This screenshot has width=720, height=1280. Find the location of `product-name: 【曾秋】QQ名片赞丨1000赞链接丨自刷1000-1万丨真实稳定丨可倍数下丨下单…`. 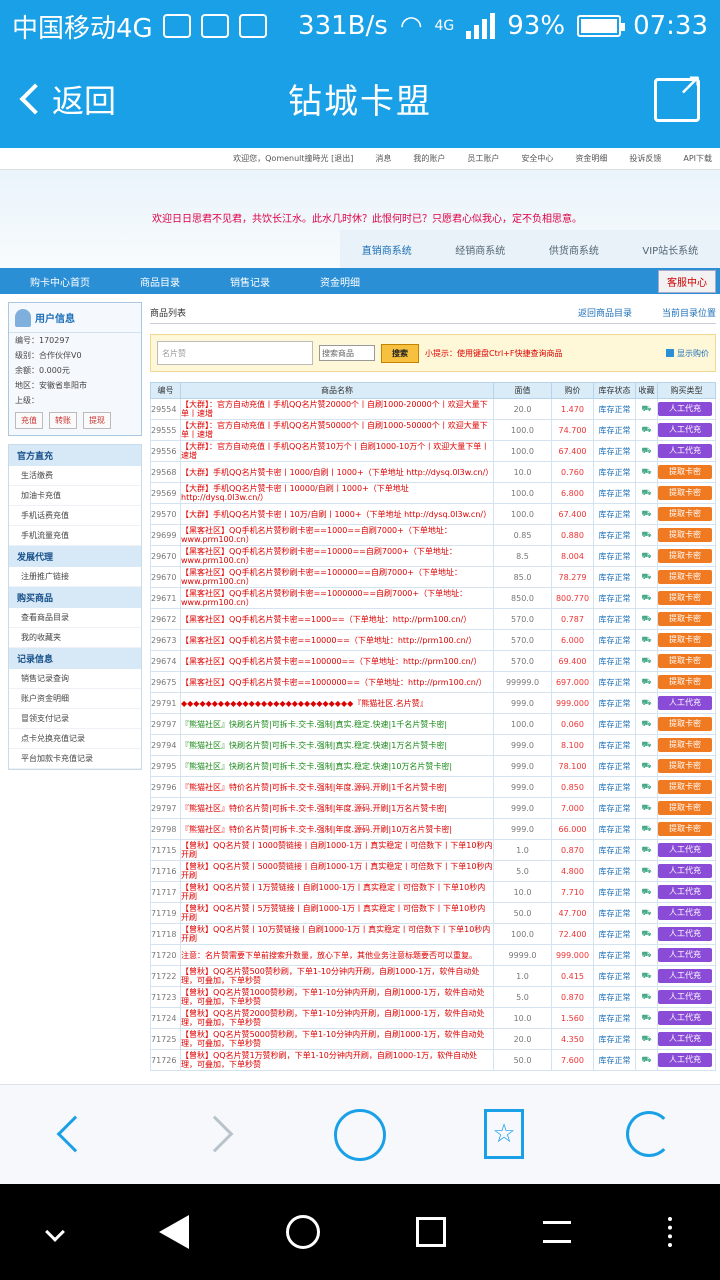

product-name: 【曾秋】QQ名片赞丨1000赞链接丨自刷1000-1万丨真实稳定丨可倍数下丨下单… is located at coordinates (337, 850).